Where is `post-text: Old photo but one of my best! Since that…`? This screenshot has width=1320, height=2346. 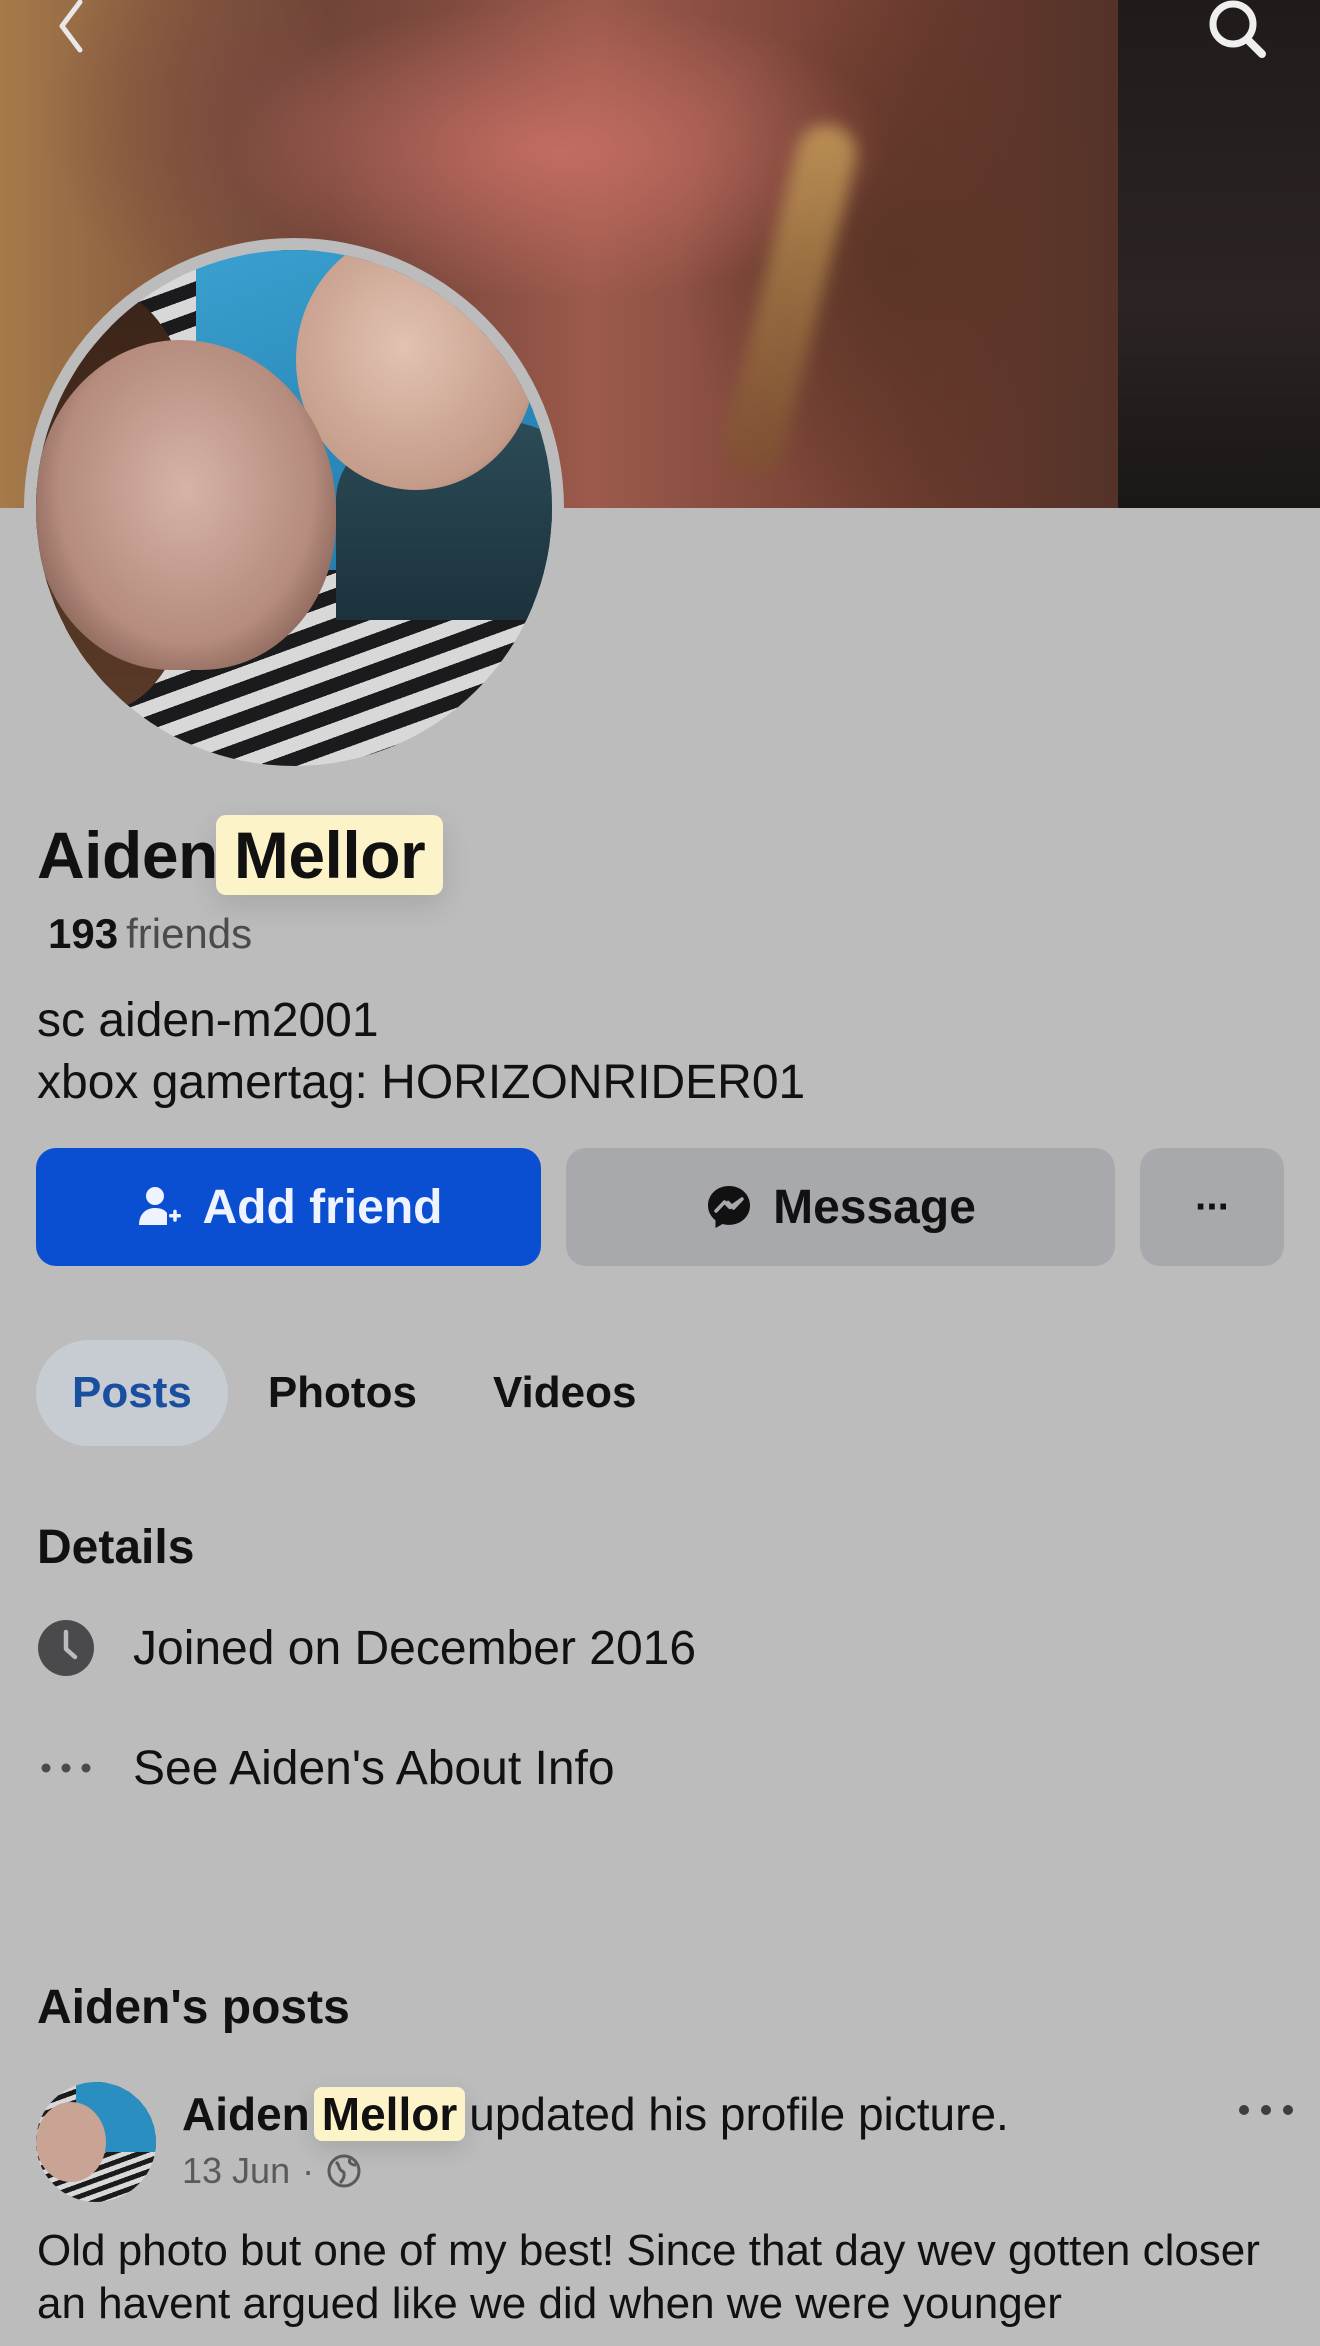 post-text: Old photo but one of my best! Since that… is located at coordinates (648, 2277).